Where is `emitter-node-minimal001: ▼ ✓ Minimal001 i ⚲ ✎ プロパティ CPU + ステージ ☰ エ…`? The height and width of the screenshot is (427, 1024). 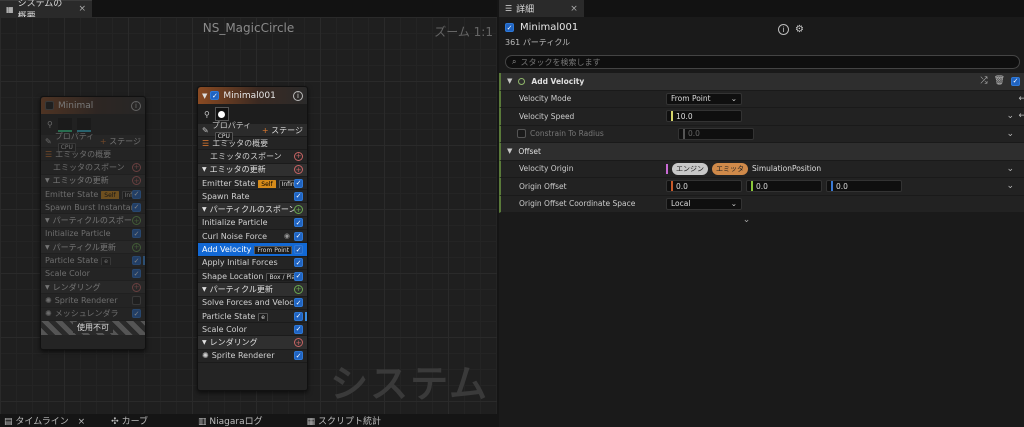
emitter-node-minimal001: ▼ ✓ Minimal001 i ⚲ ✎ プロパティ CPU + ステージ ☰ エ… is located at coordinates (252, 238).